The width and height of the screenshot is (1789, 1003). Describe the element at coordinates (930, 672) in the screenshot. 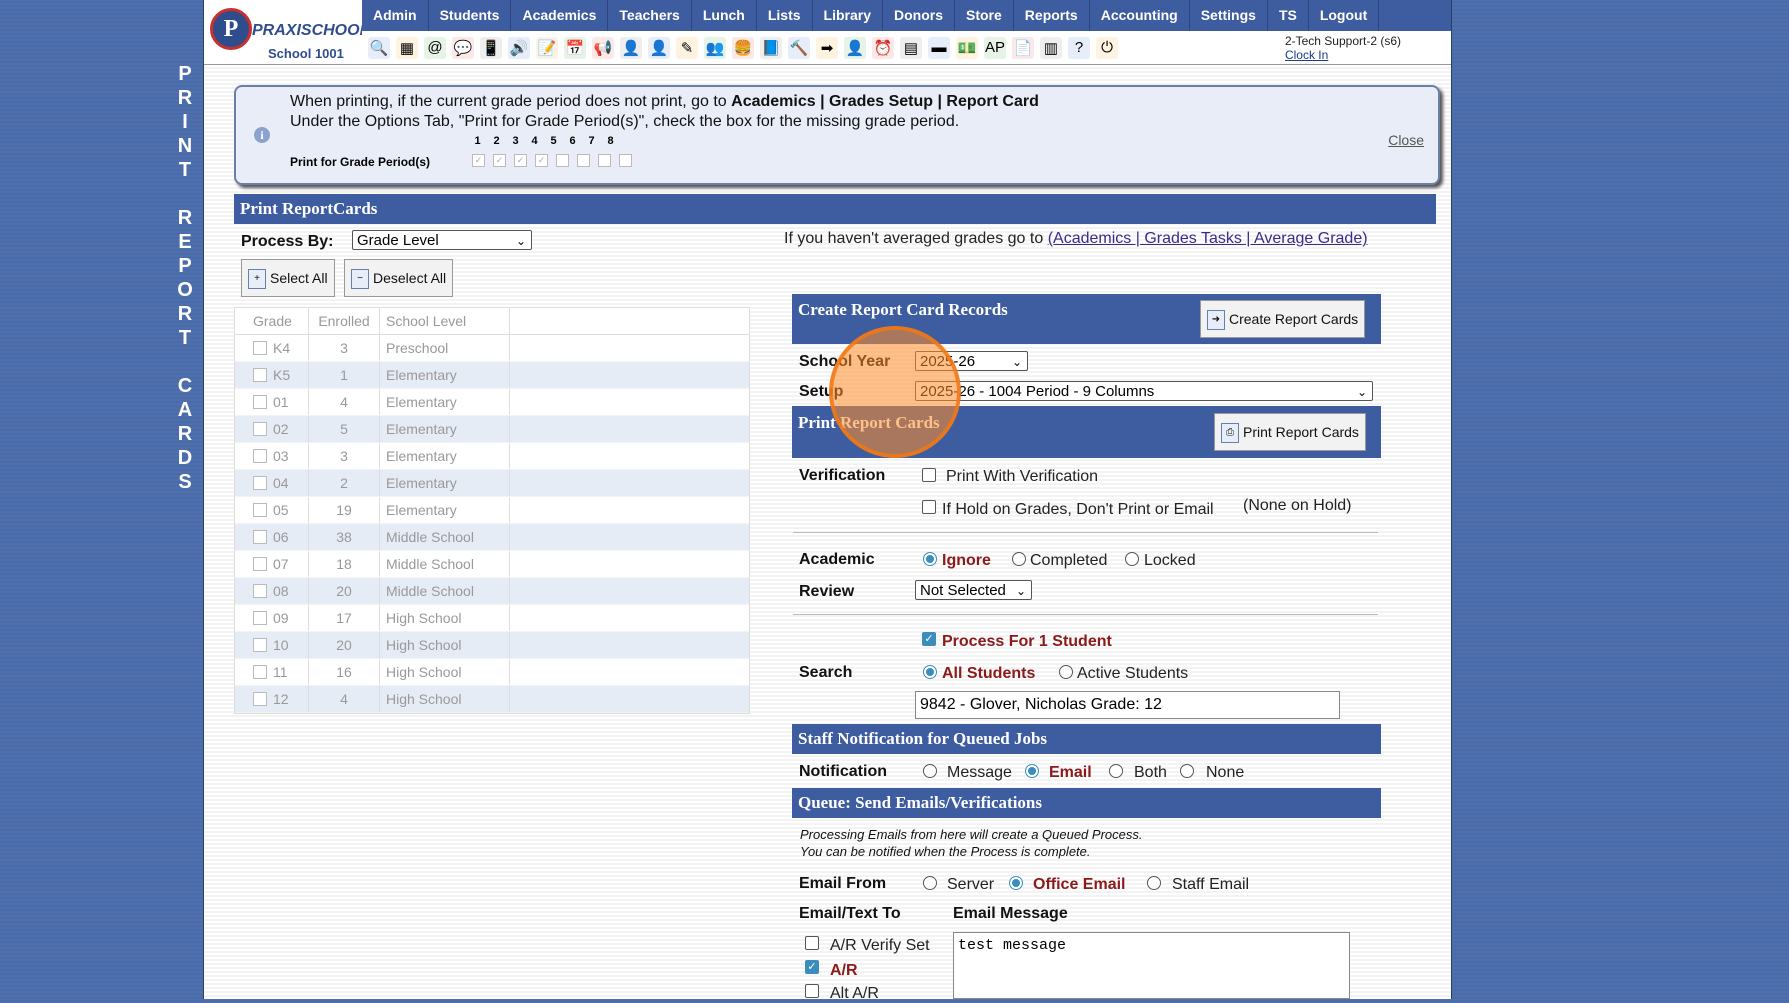

I see `all-students-radio` at that location.